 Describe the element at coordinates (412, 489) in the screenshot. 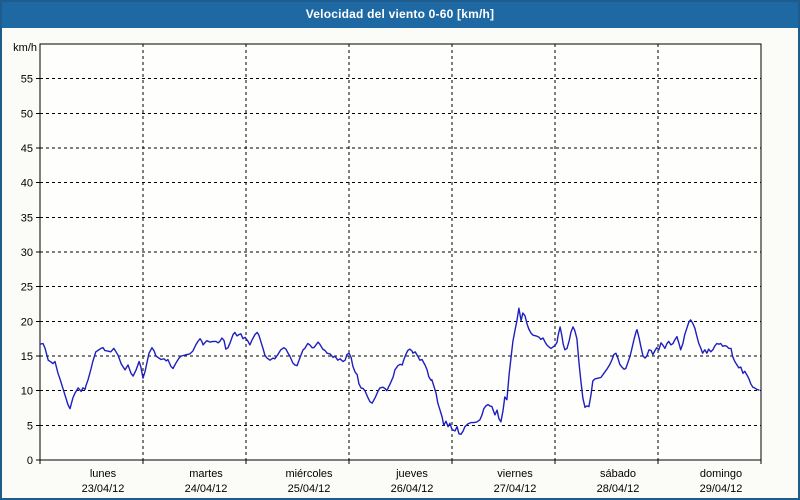

I see `day-date-label: 26/04/12` at that location.